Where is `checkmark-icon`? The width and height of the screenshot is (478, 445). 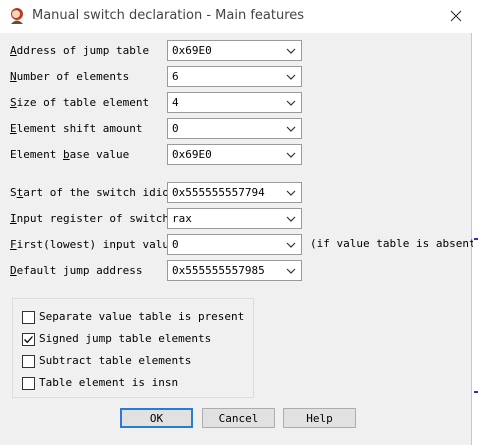 checkmark-icon is located at coordinates (28, 340).